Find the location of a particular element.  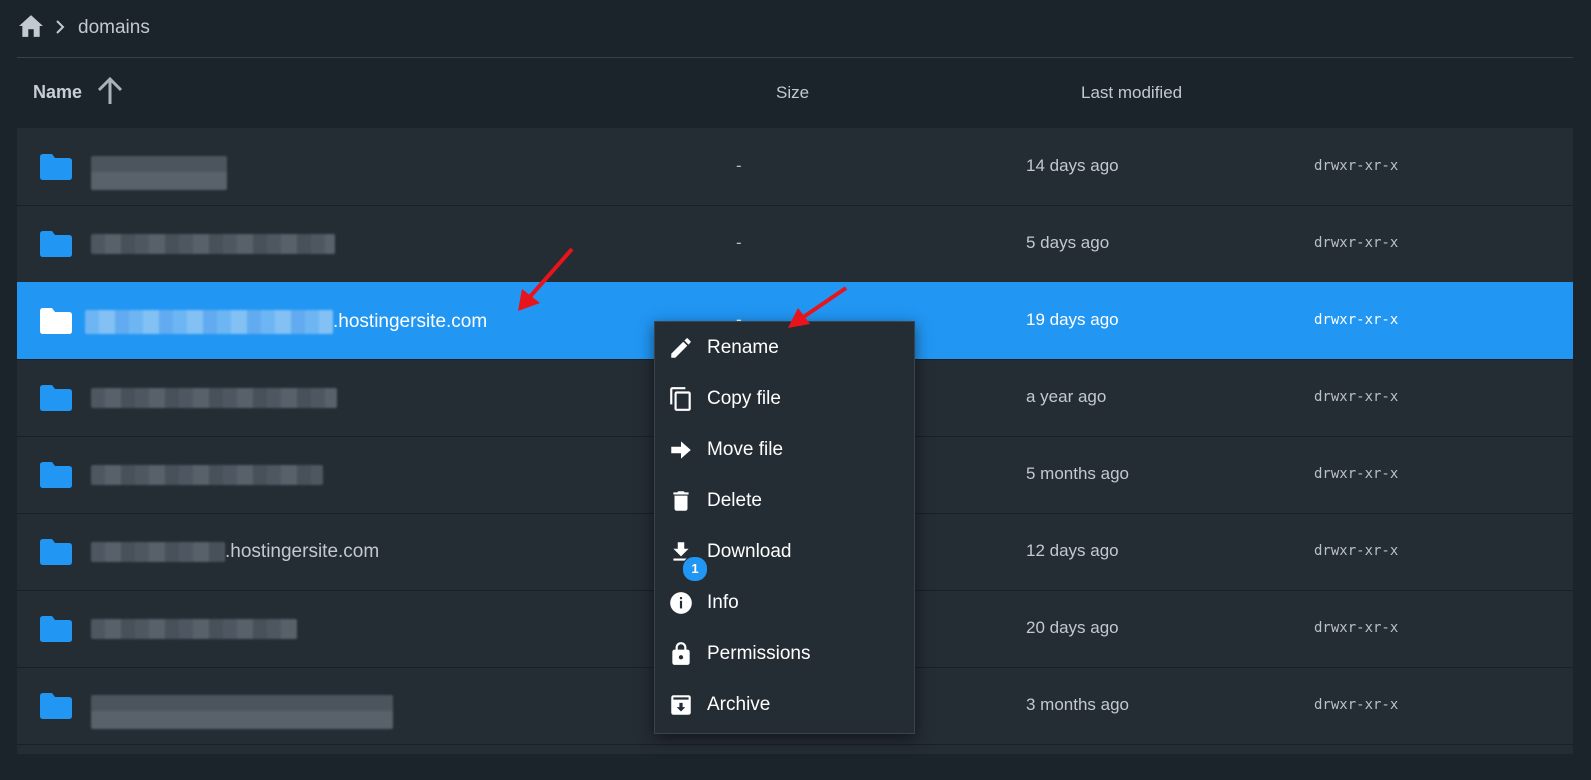

menu-item-permissions: Permissions is located at coordinates (784, 653).